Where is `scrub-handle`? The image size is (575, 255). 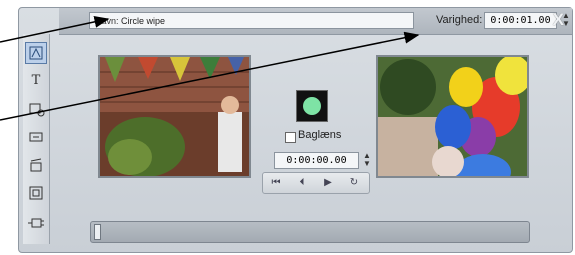 scrub-handle is located at coordinates (97, 232).